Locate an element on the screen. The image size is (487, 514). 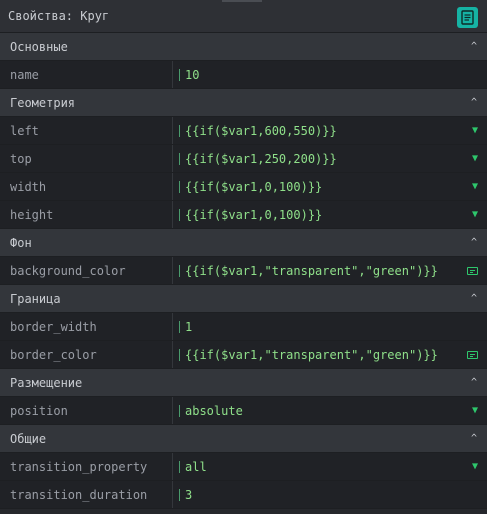
property-value-field: 3 is located at coordinates (330, 494).